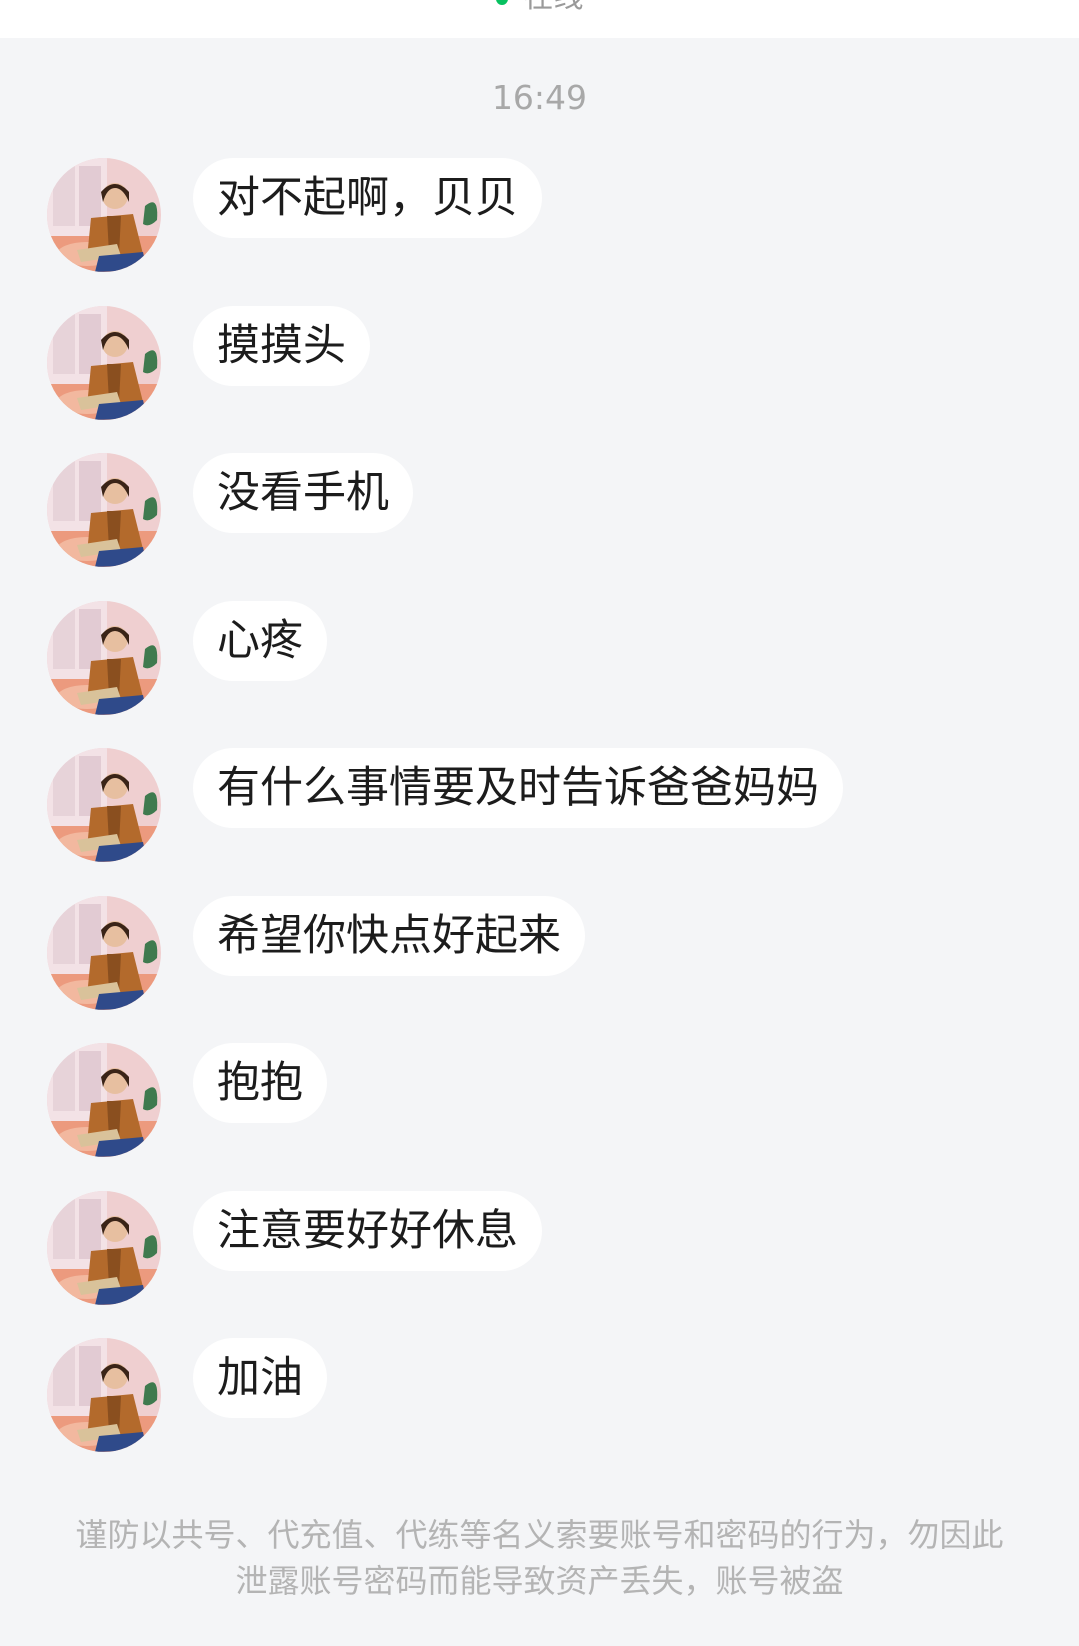 The width and height of the screenshot is (1079, 1646). What do you see at coordinates (539, 1103) in the screenshot?
I see `message-row: 抱抱` at bounding box center [539, 1103].